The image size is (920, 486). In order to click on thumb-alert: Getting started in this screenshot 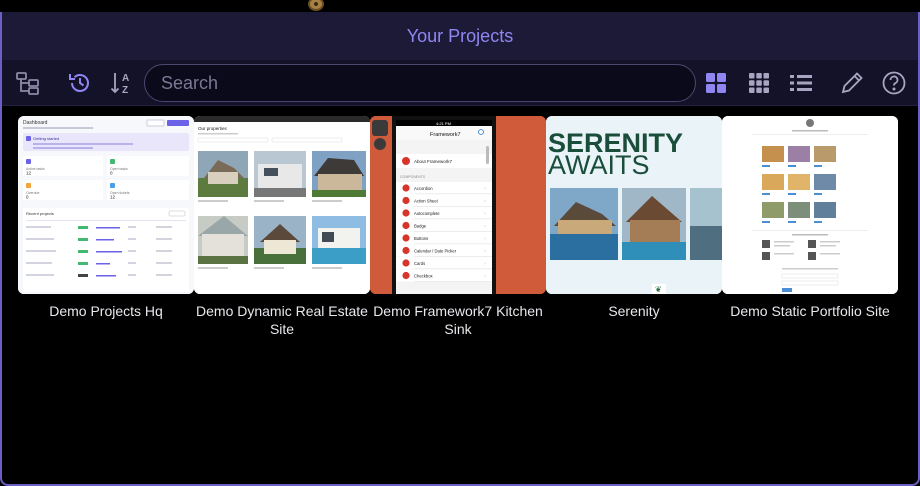, I will do `click(46, 138)`.